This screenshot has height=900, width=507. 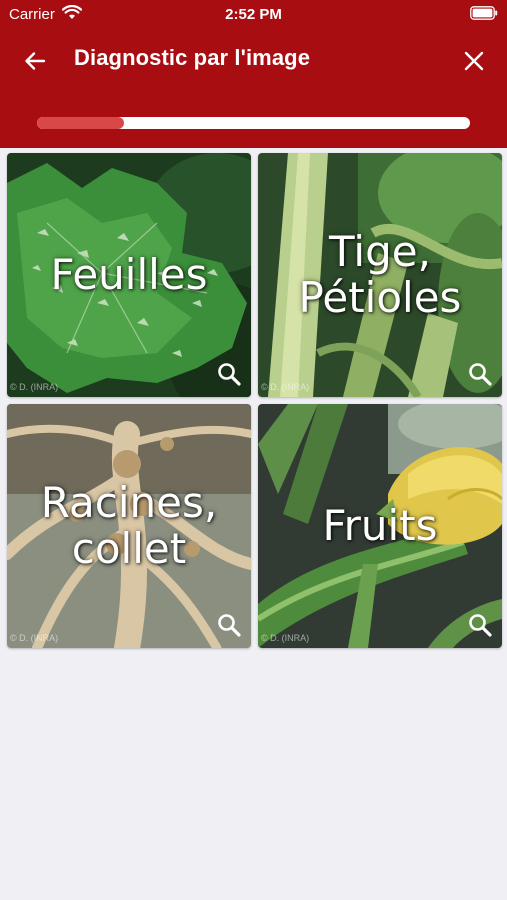 I want to click on category-tile-tige-petioles: Tige, Pétioles © D. (INRA), so click(x=380, y=275).